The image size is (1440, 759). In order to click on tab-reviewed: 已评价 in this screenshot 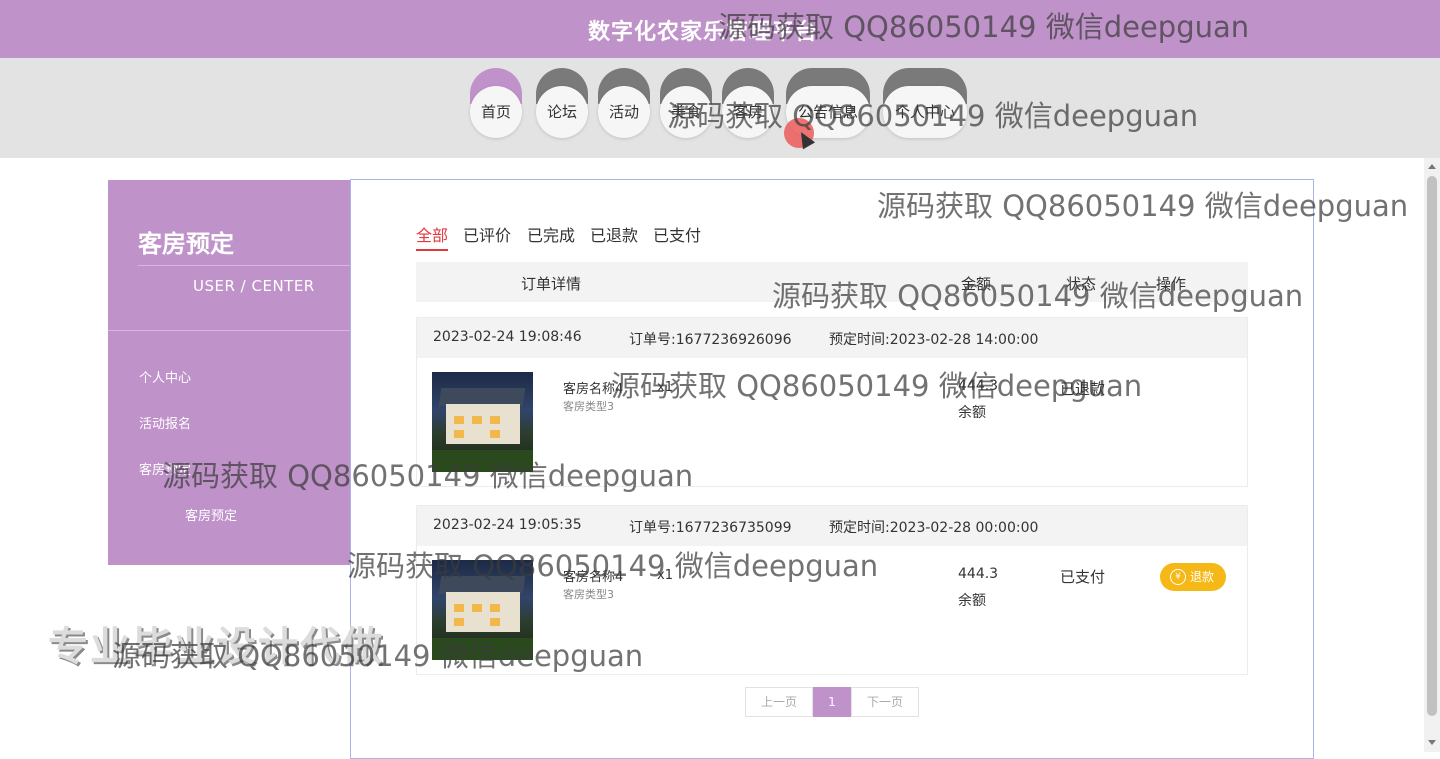, I will do `click(487, 234)`.